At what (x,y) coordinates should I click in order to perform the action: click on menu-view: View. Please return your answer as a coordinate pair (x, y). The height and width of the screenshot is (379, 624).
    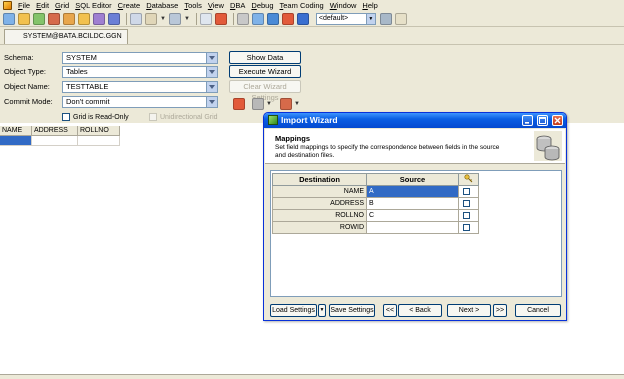
    Looking at the image, I should click on (216, 5).